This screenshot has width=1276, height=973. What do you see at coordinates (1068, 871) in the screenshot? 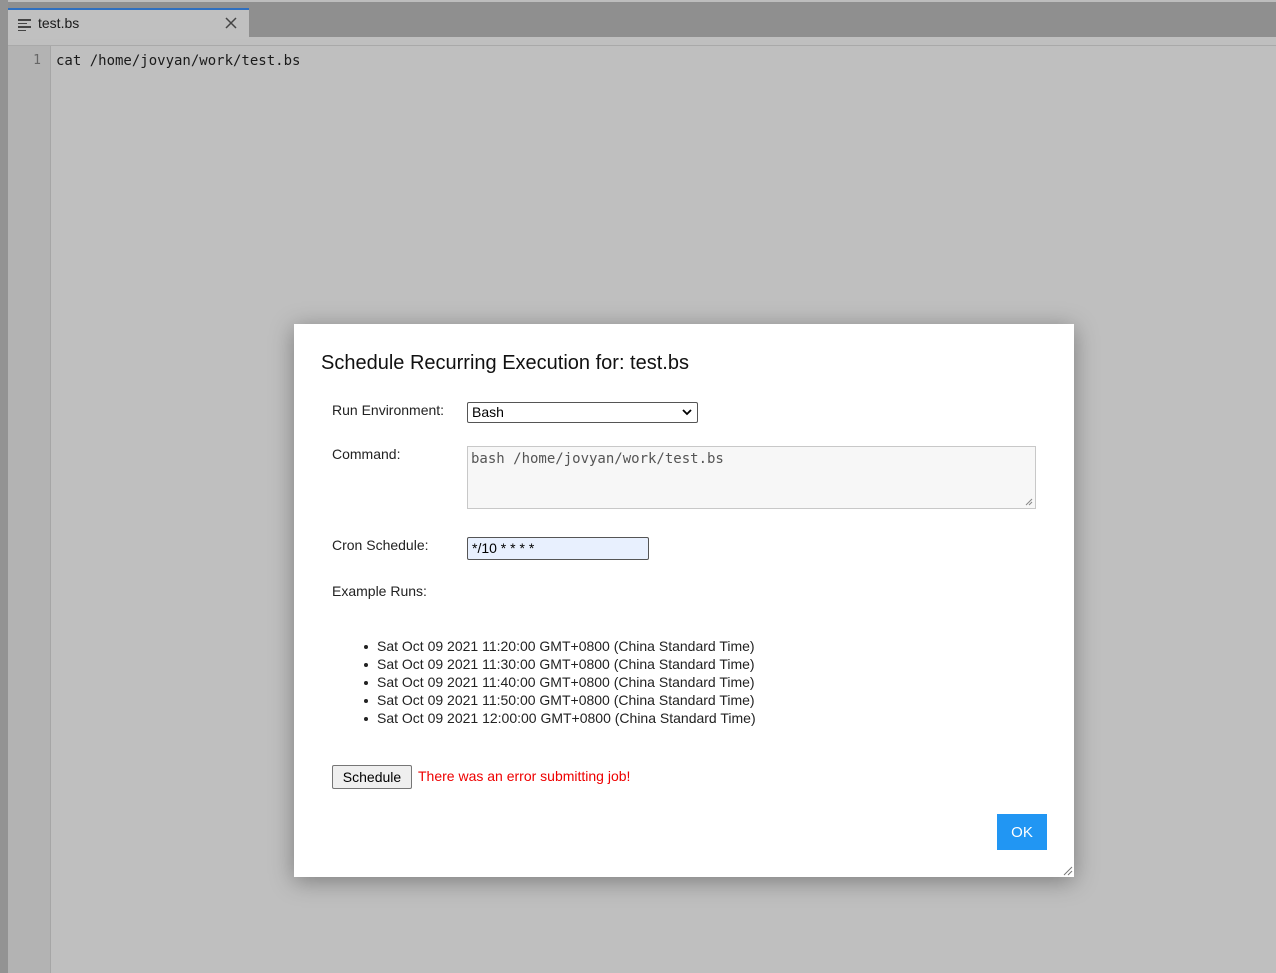
I see `dialog-resize-grip-icon` at bounding box center [1068, 871].